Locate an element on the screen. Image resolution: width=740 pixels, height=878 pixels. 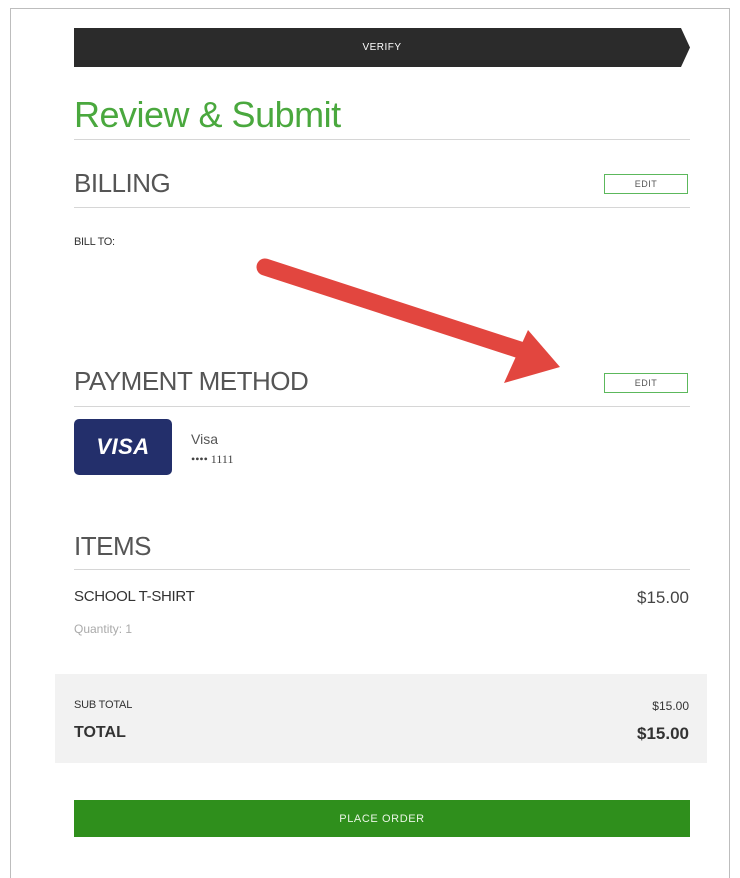
card-name: Visa is located at coordinates (204, 439).